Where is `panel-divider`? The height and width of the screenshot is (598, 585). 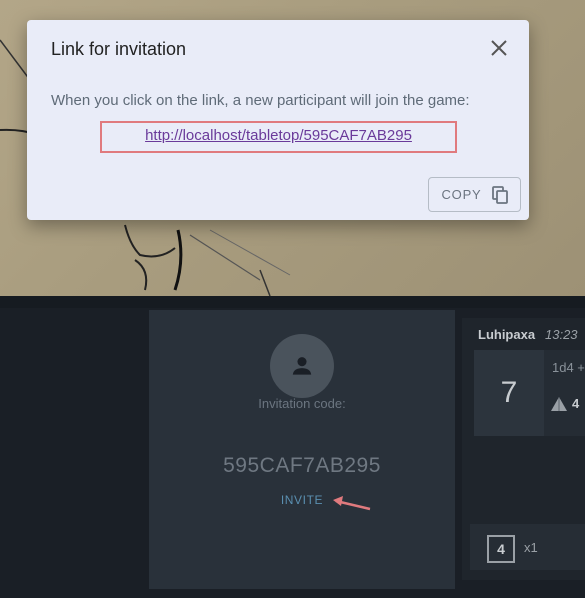
panel-divider is located at coordinates (292, 302).